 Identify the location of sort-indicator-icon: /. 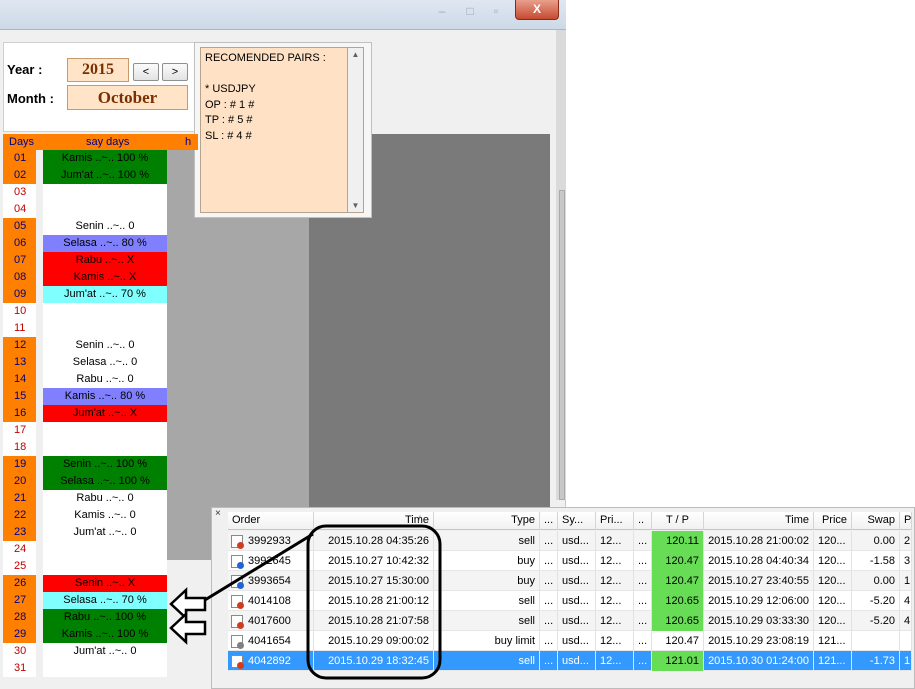
(419, 519).